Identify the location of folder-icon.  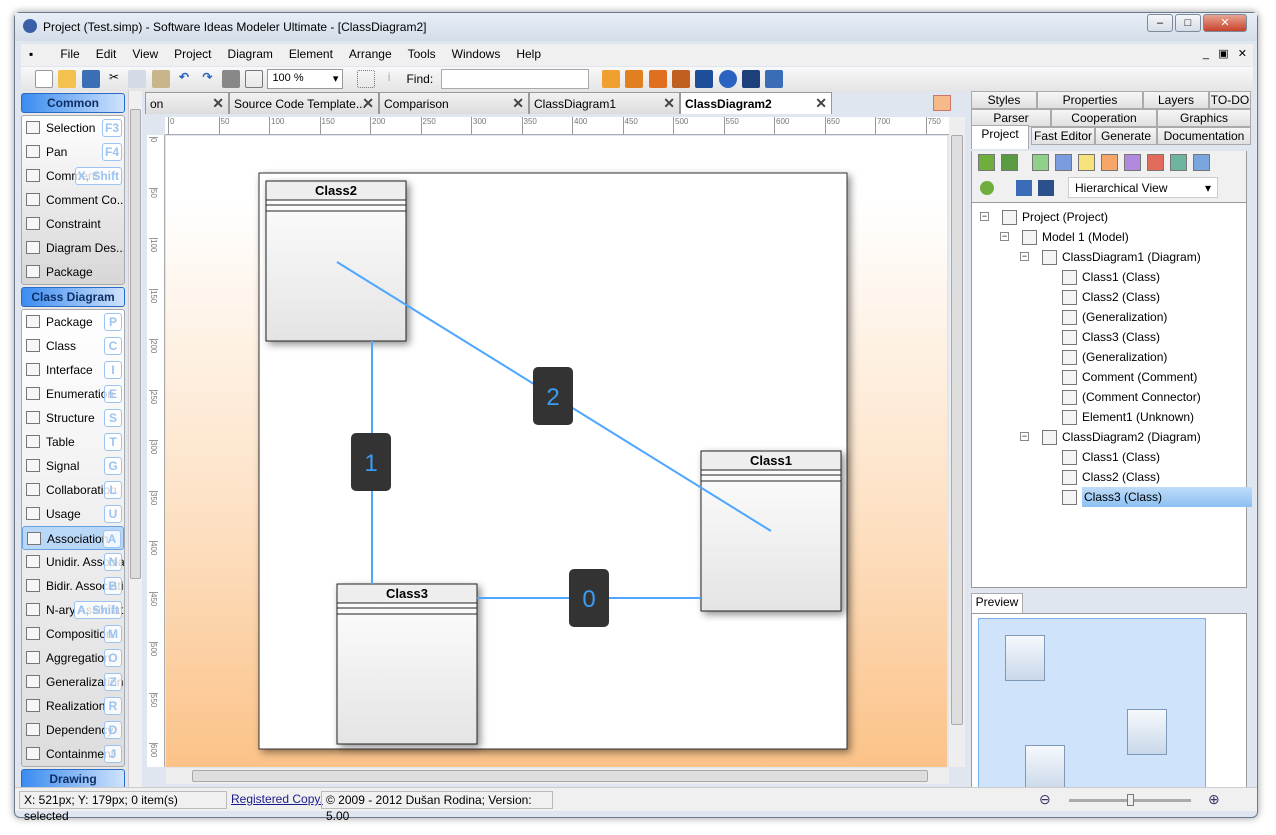
(1201, 162).